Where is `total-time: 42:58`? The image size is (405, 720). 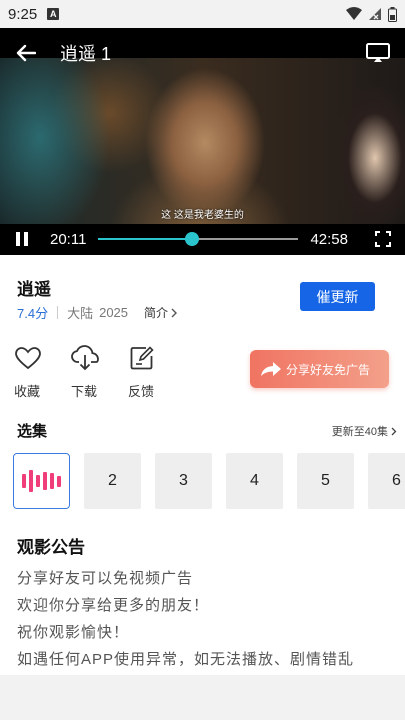
total-time: 42:58 is located at coordinates (329, 239).